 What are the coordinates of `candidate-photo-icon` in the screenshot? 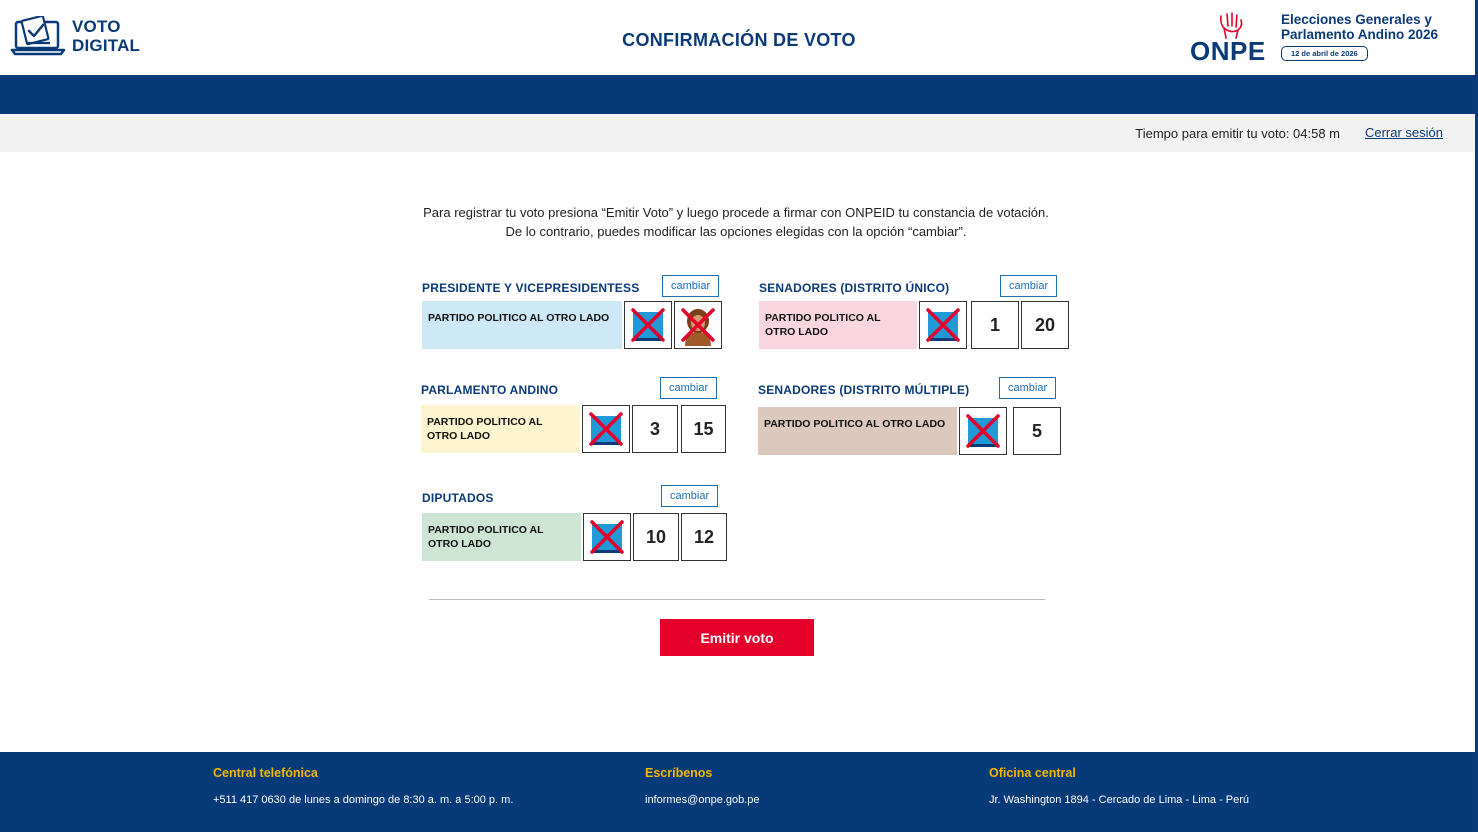 It's located at (698, 327).